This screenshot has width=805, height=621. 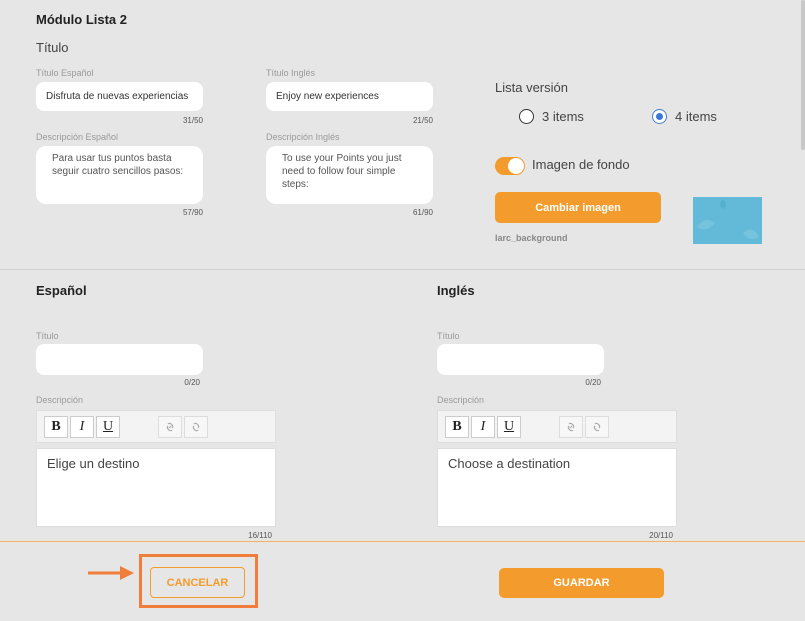 I want to click on lista-version-label: Lista versión, so click(x=531, y=87).